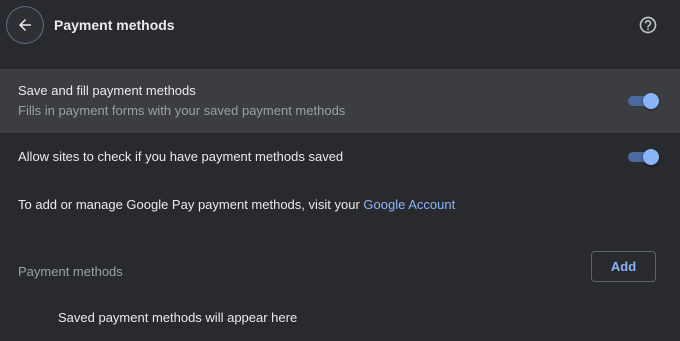  I want to click on help-button, so click(648, 25).